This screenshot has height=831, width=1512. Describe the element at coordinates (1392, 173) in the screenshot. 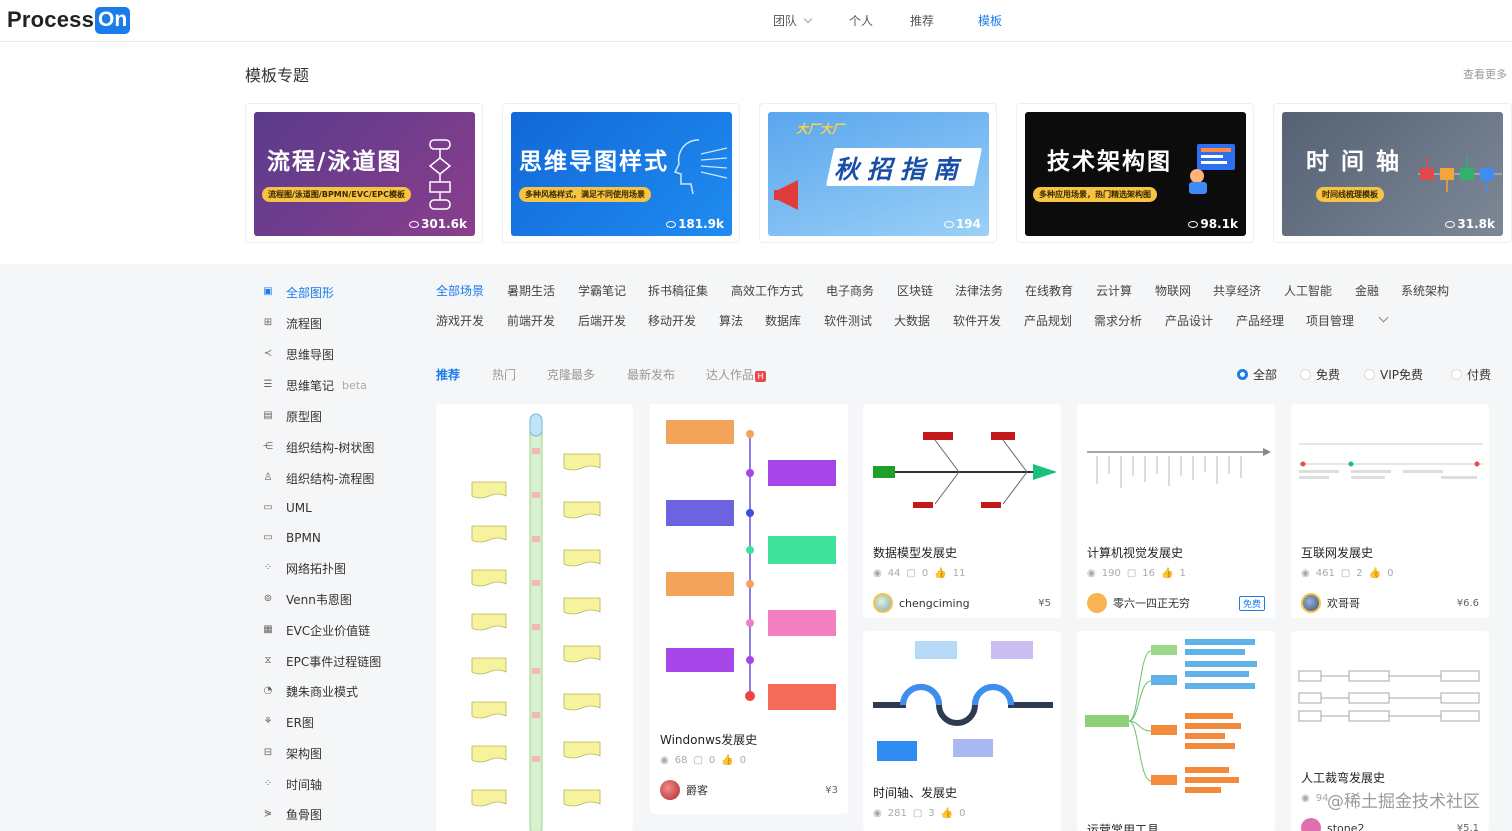

I see `featured-card-timeline: 时 间 轴 时间线梳理模板 31.8k` at that location.